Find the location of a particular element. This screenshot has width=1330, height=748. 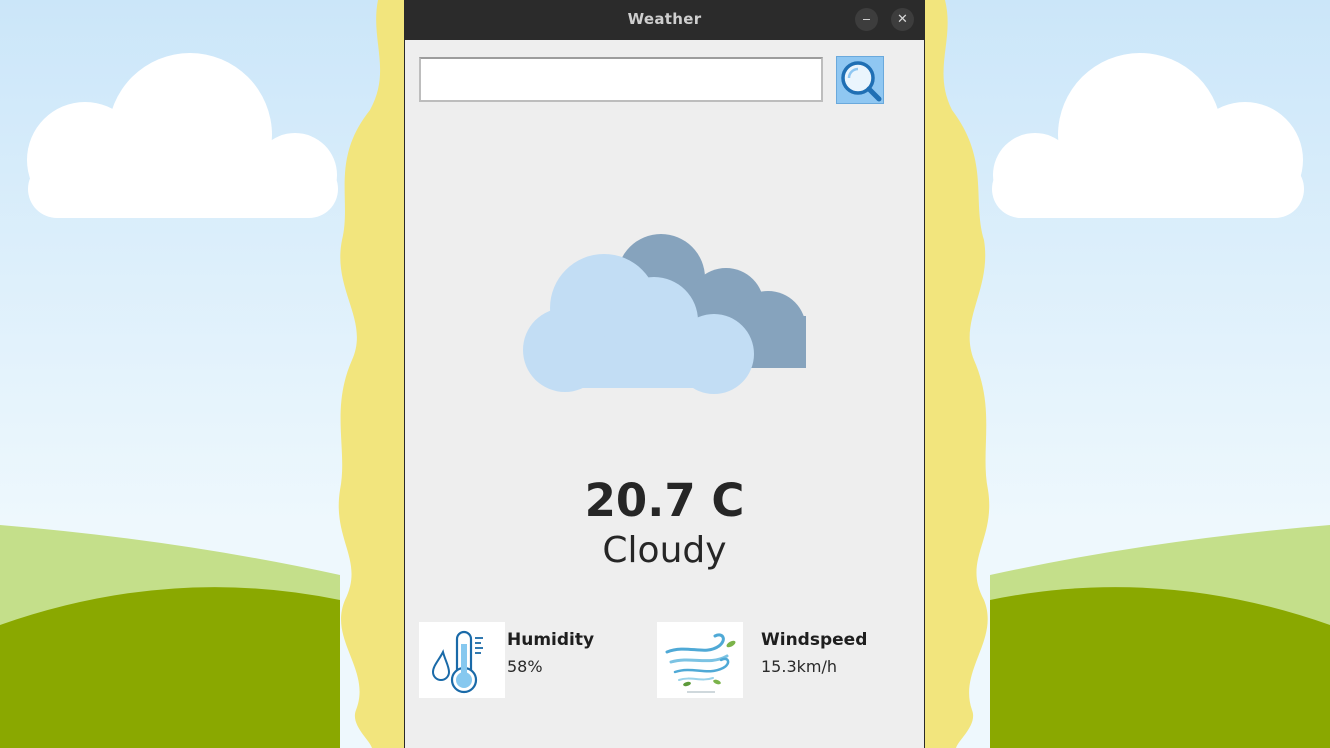

search-button is located at coordinates (860, 80).